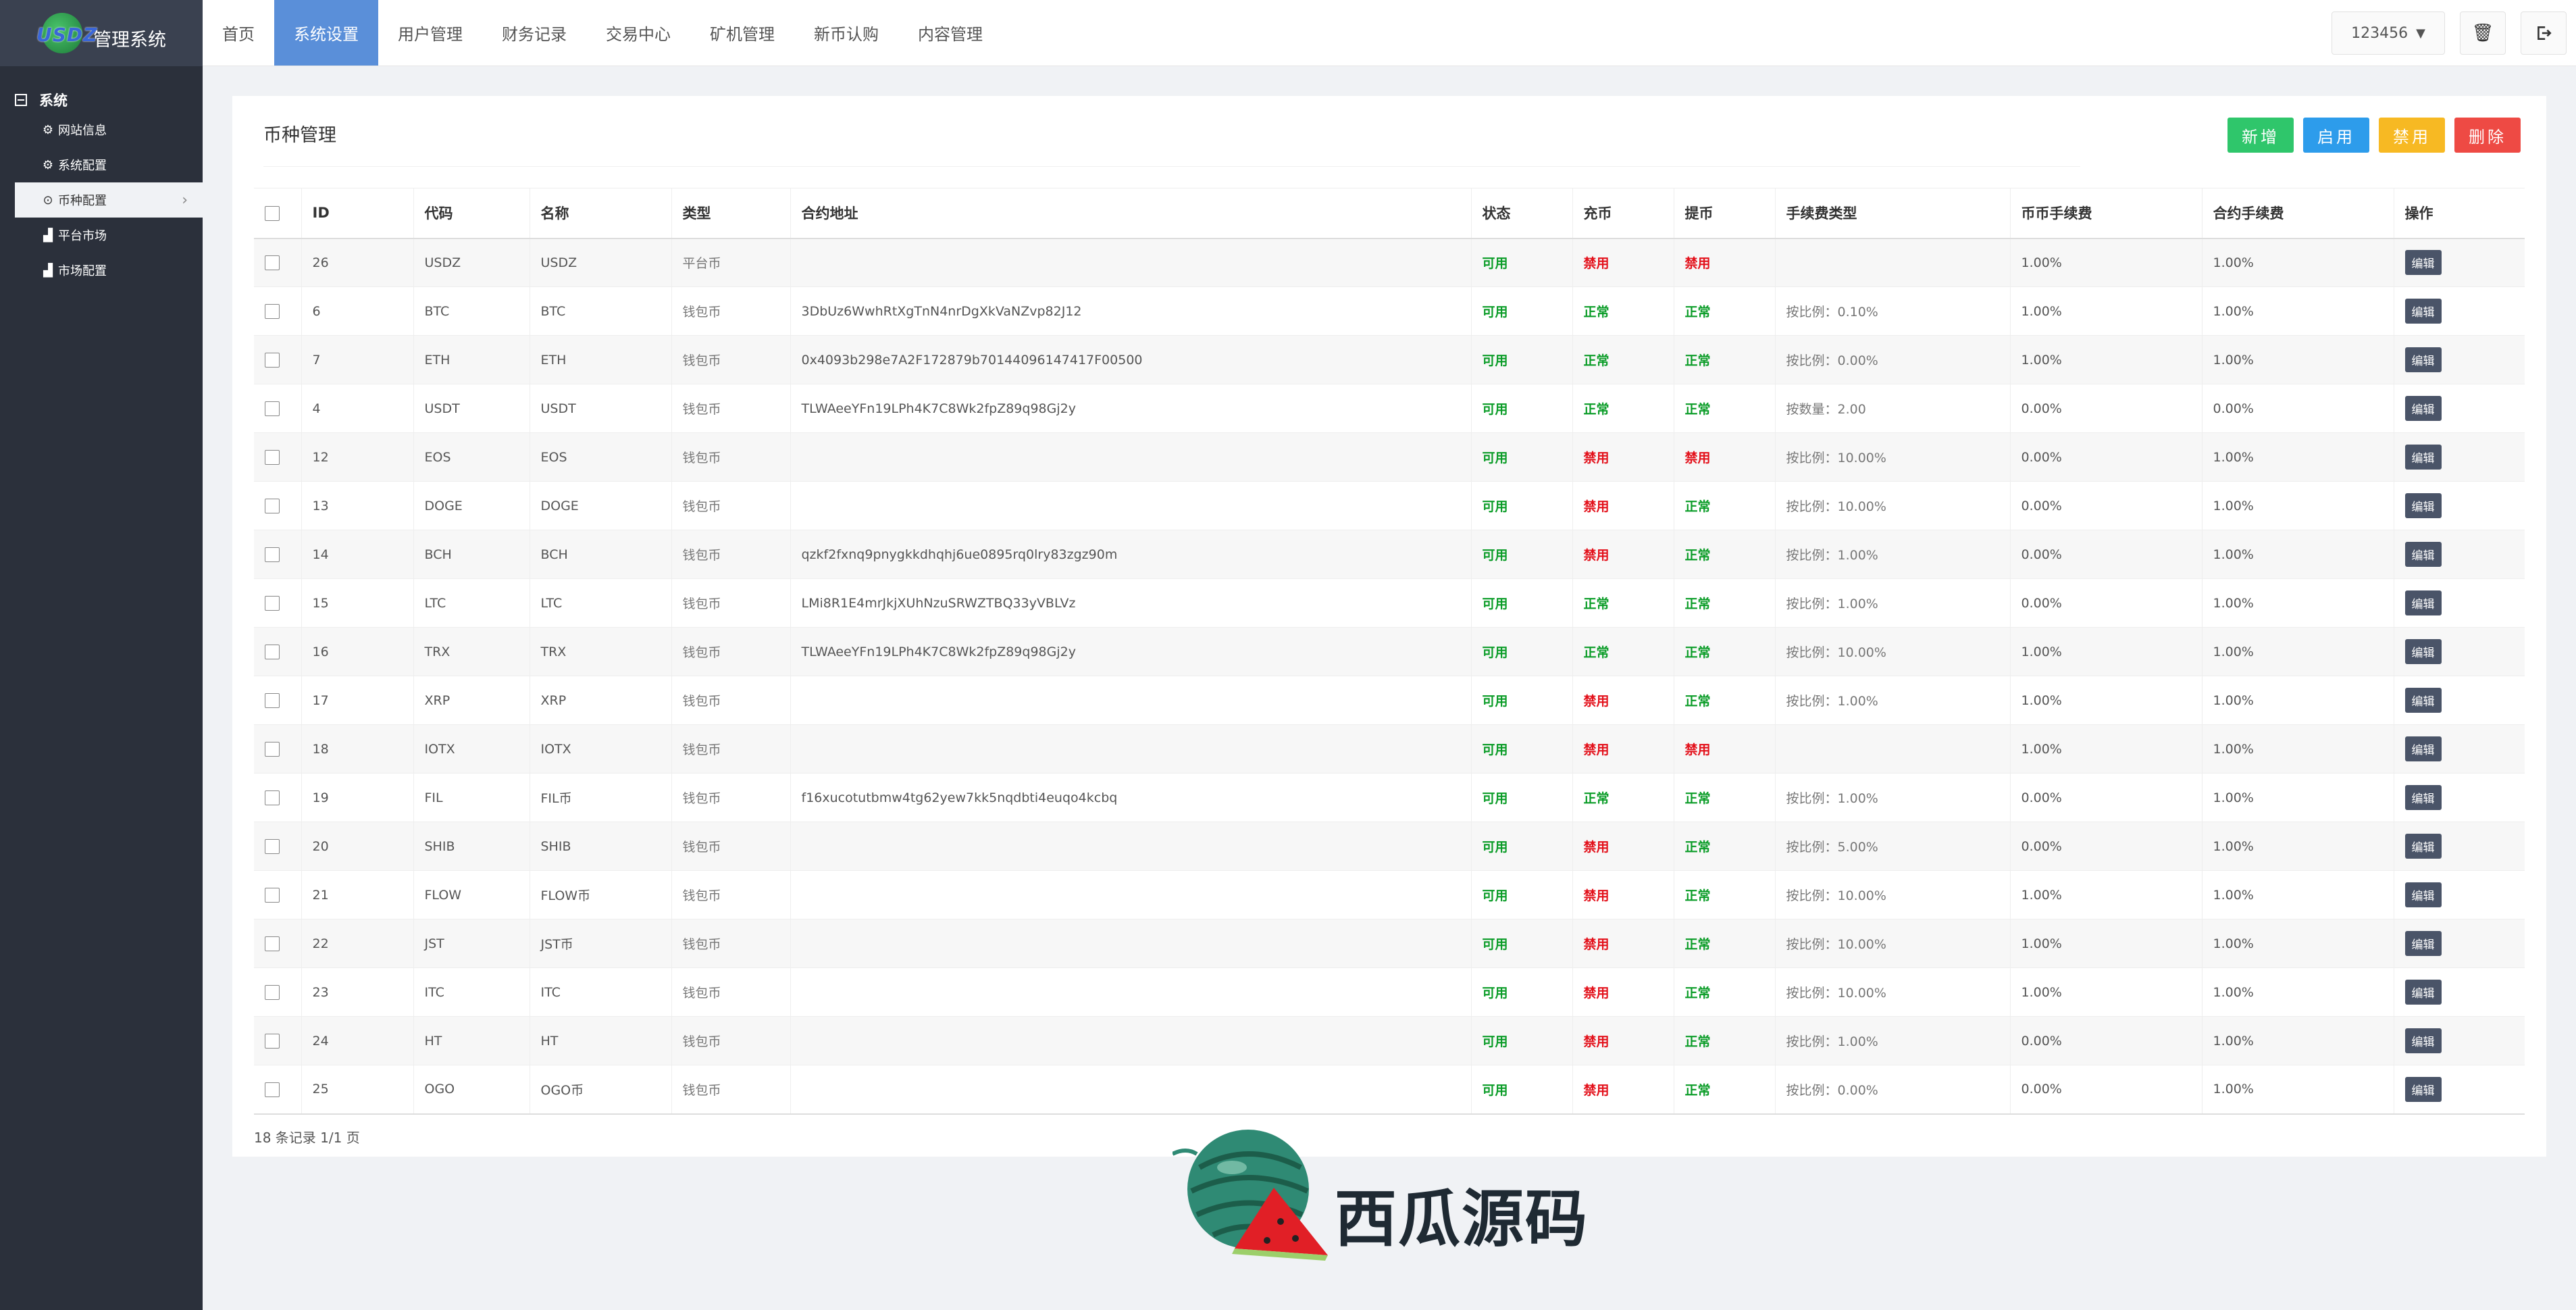 This screenshot has width=2576, height=1310. I want to click on cell-status: 可用, so click(1521, 505).